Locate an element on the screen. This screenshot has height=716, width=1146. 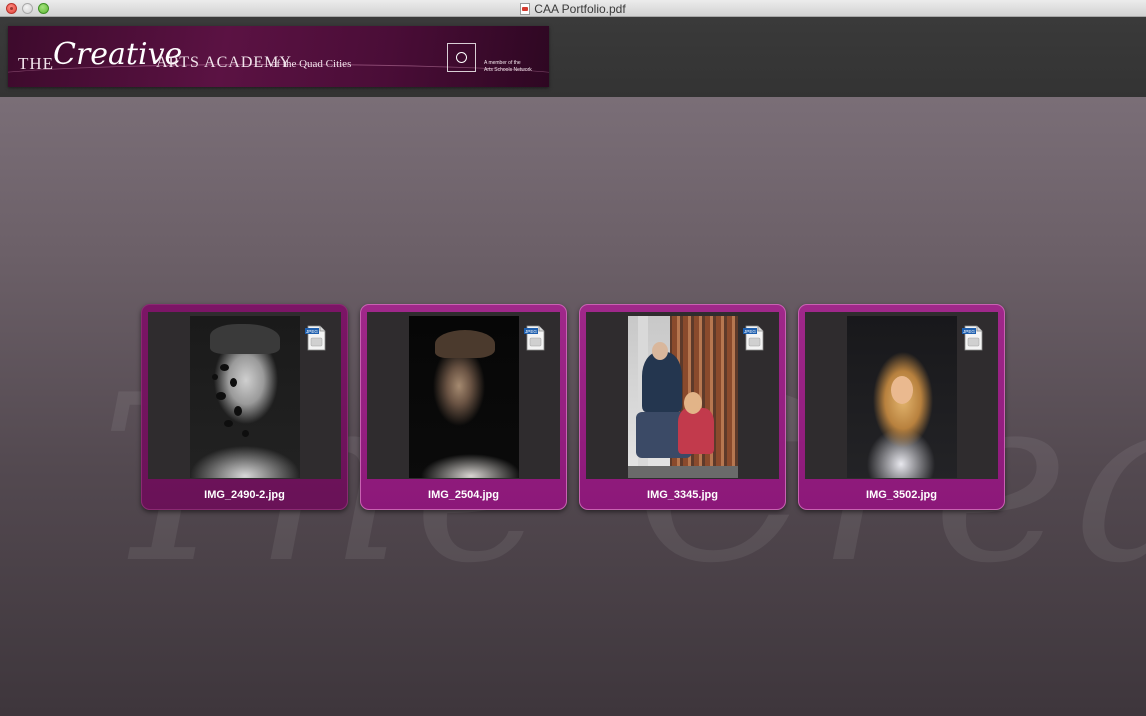
member-note: A member of the Arts Schools Network is located at coordinates (508, 67).